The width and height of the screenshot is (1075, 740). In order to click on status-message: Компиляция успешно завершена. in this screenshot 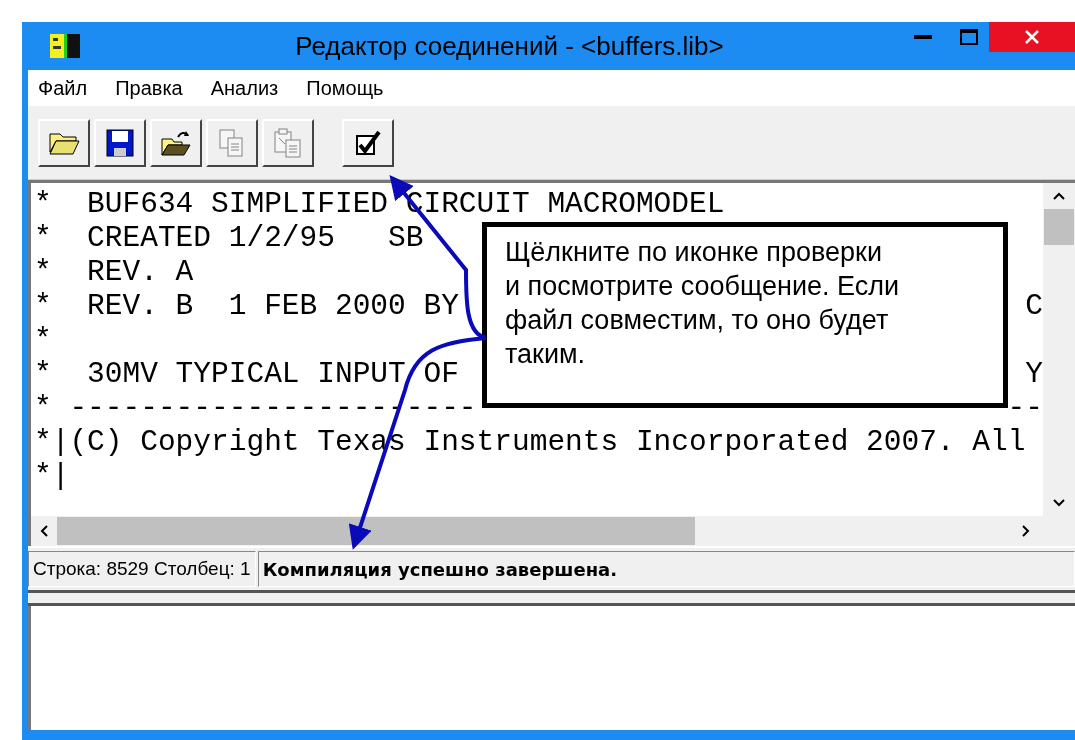, I will do `click(666, 569)`.